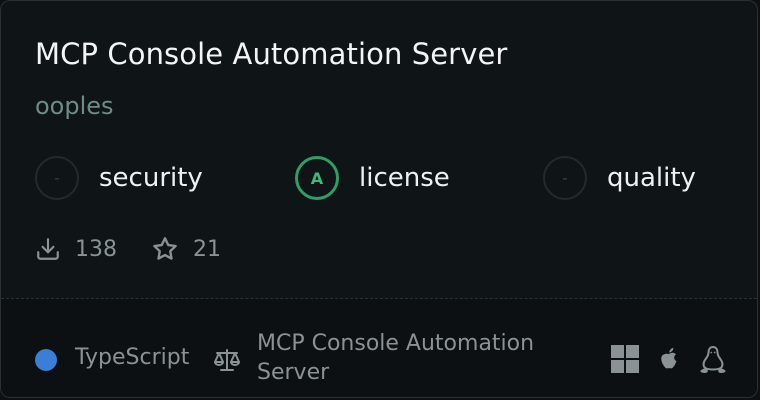 The width and height of the screenshot is (760, 400). Describe the element at coordinates (96, 249) in the screenshot. I see `downloads-count: 138` at that location.